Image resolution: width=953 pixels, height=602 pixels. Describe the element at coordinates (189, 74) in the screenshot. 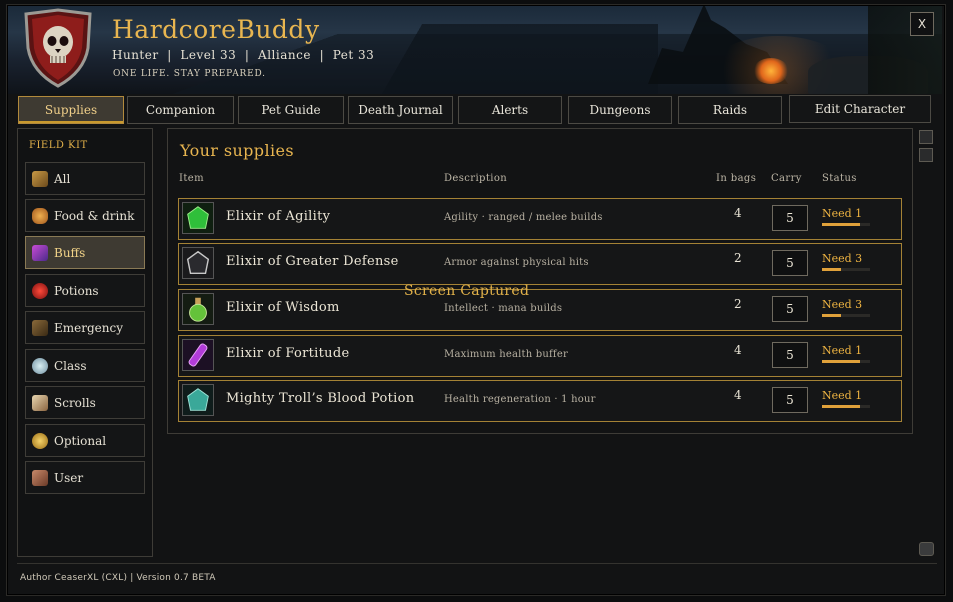

I see `tagline: ONE LIFE. STAY PREPARED.` at that location.